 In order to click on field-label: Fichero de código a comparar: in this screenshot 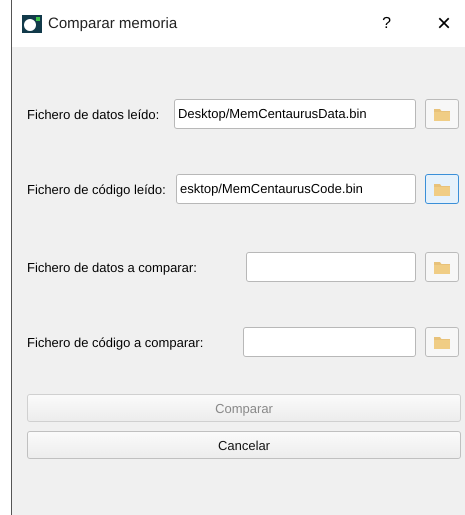, I will do `click(115, 342)`.